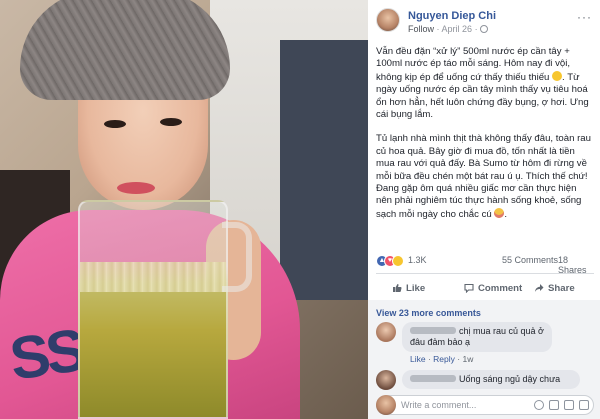  What do you see at coordinates (397, 288) in the screenshot?
I see `thumbs-up-icon` at bounding box center [397, 288].